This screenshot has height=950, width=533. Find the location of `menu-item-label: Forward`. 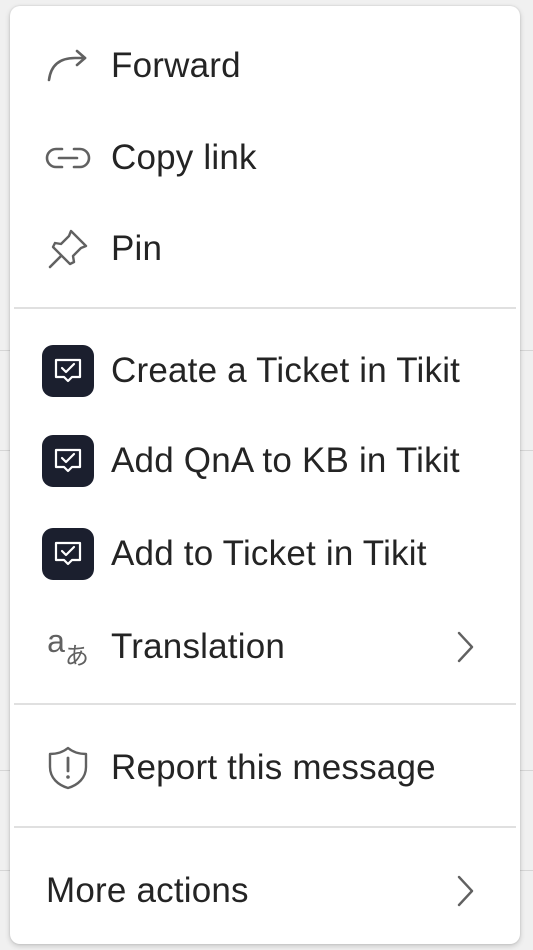

menu-item-label: Forward is located at coordinates (176, 65).